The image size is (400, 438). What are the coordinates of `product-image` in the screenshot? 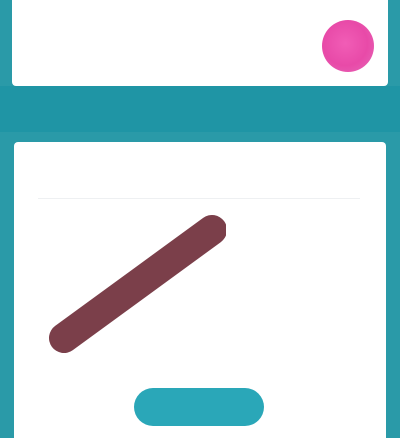 It's located at (137, 284).